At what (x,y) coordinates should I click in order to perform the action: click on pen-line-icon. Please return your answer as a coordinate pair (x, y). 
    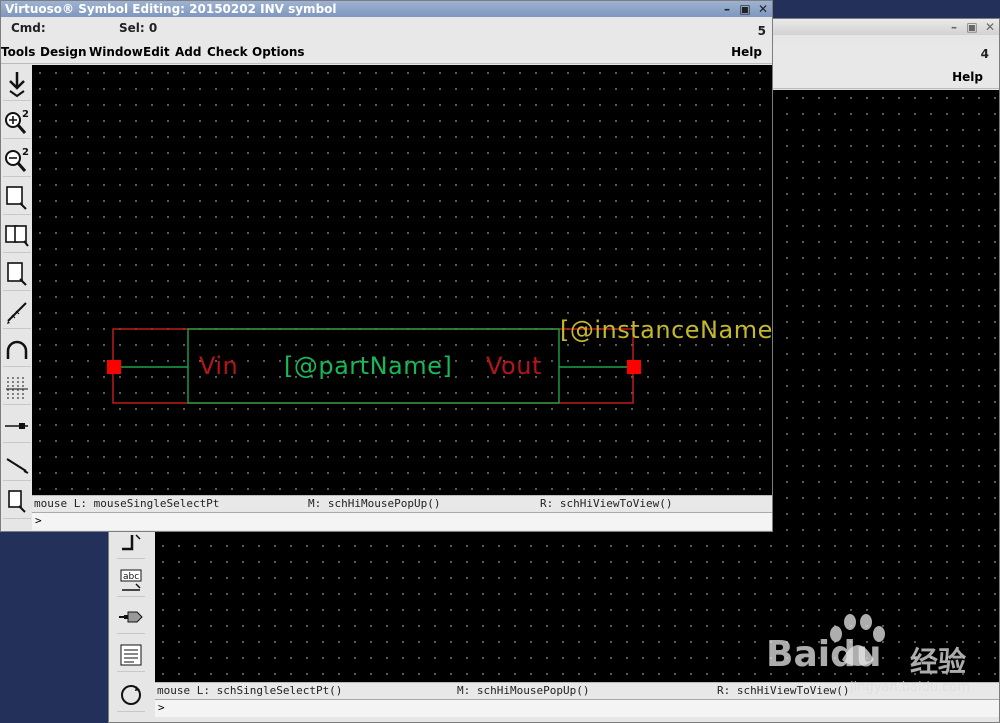
    Looking at the image, I should click on (17, 312).